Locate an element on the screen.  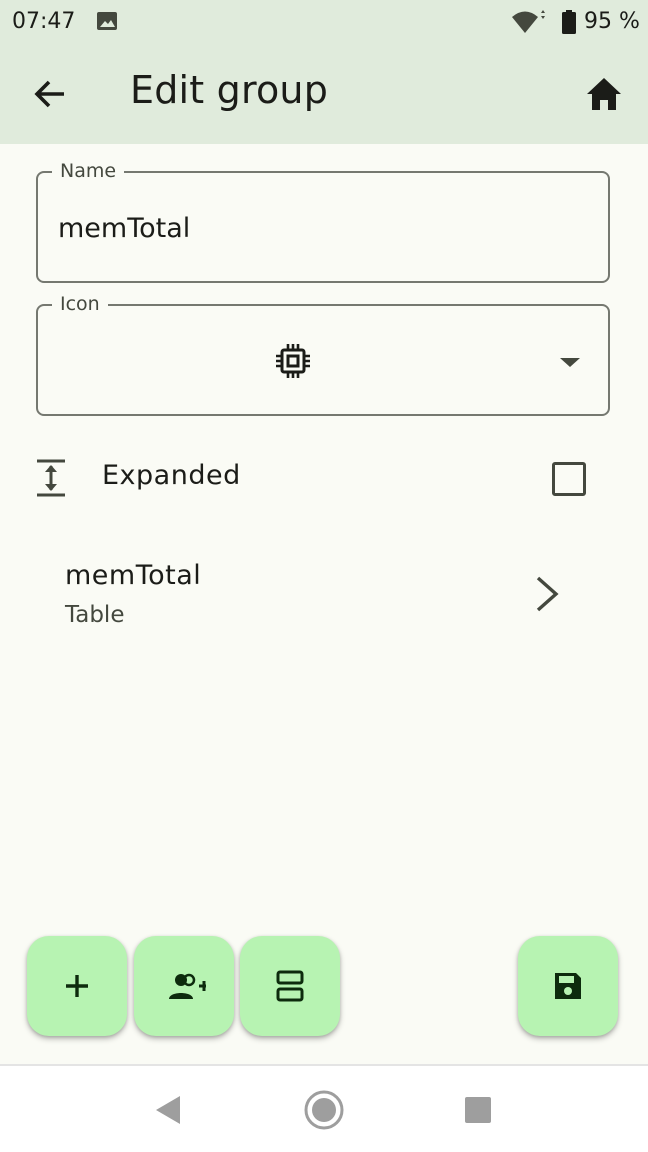
icon-select: Icon is located at coordinates (323, 354).